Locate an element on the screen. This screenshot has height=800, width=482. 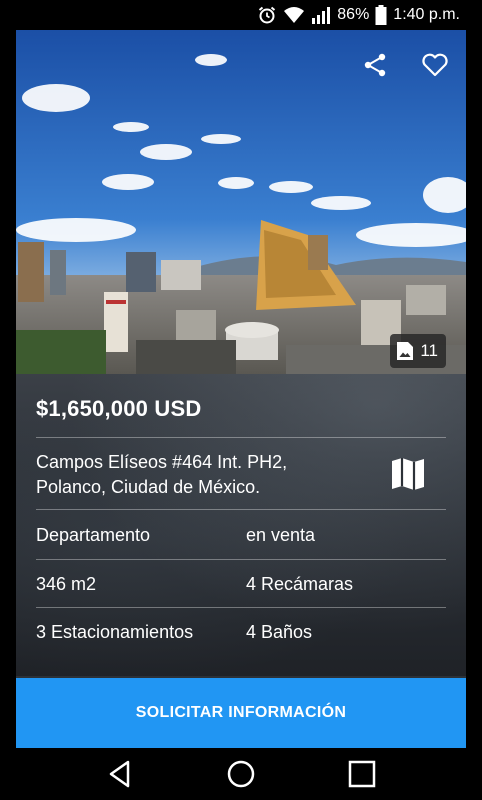
back-button is located at coordinates (120, 774).